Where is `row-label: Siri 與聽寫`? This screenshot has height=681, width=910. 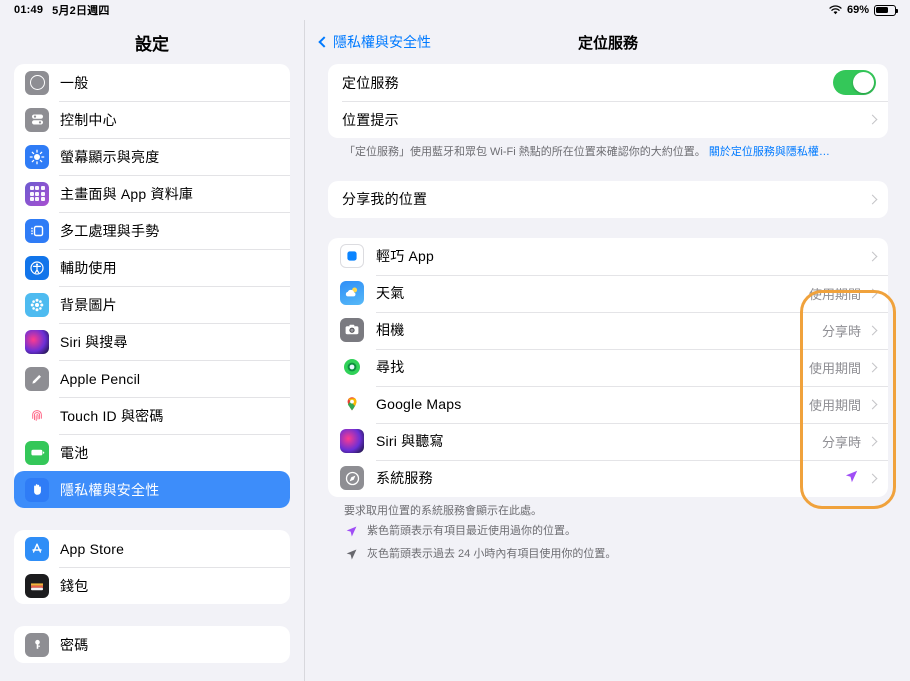 row-label: Siri 與聽寫 is located at coordinates (410, 441).